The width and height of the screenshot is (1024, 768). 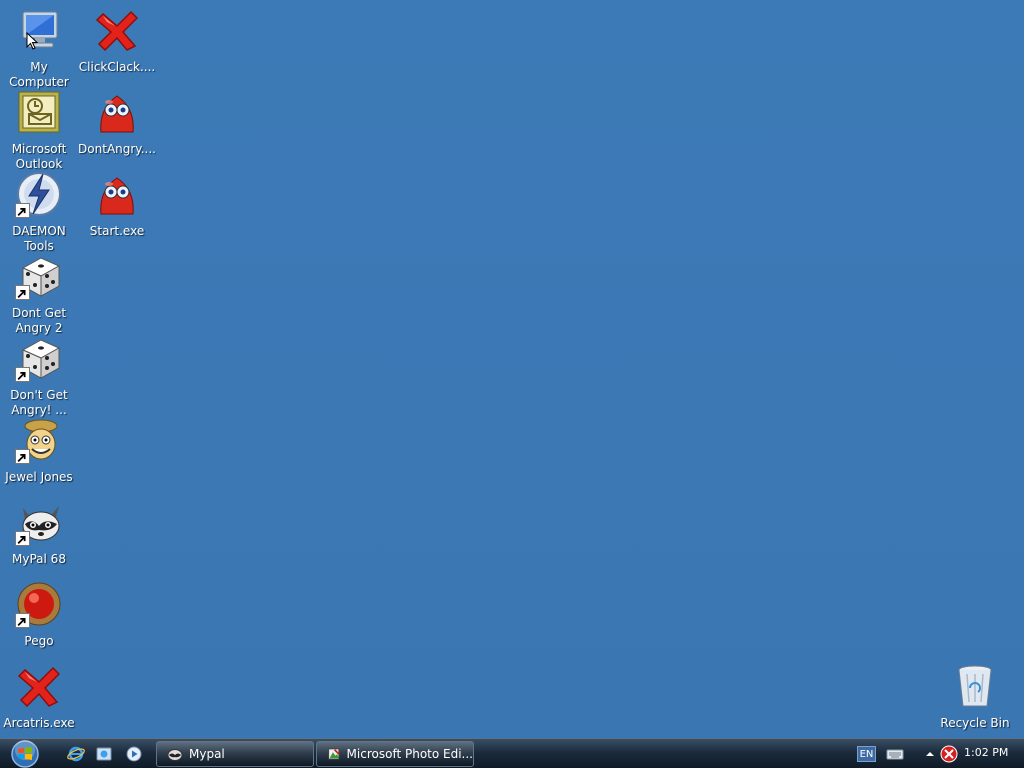 What do you see at coordinates (39, 559) in the screenshot?
I see `icon-label: MyPal 68` at bounding box center [39, 559].